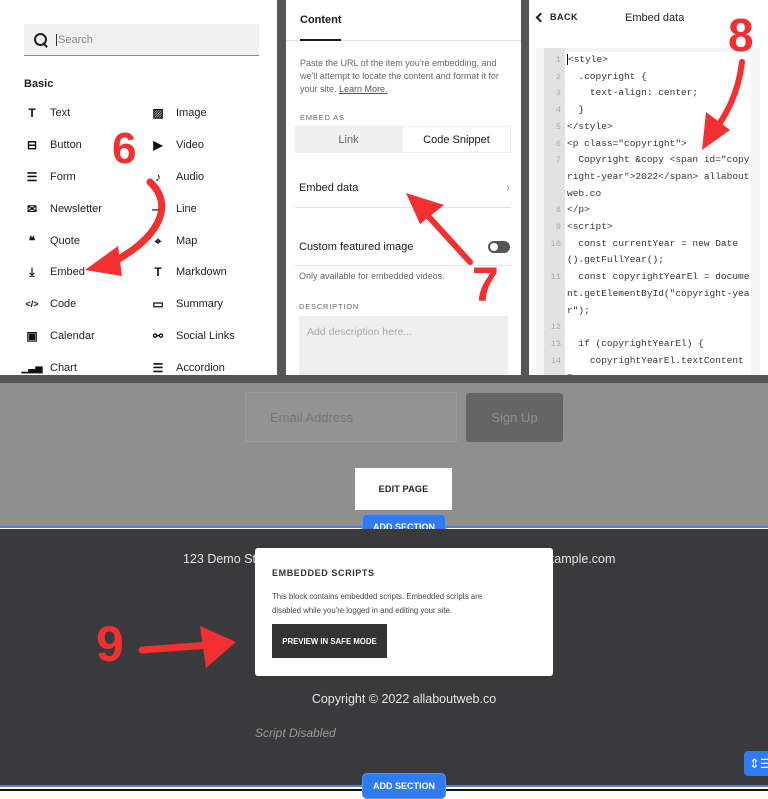 The image size is (768, 799). What do you see at coordinates (558, 110) in the screenshot?
I see `line-number: 4` at bounding box center [558, 110].